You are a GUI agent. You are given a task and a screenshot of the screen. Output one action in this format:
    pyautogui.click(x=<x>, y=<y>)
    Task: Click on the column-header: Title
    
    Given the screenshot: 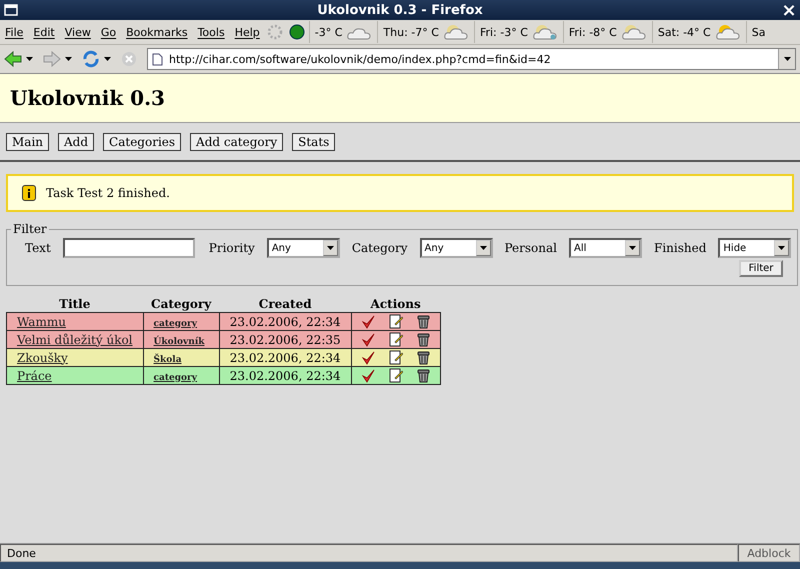 What is the action you would take?
    pyautogui.click(x=75, y=304)
    